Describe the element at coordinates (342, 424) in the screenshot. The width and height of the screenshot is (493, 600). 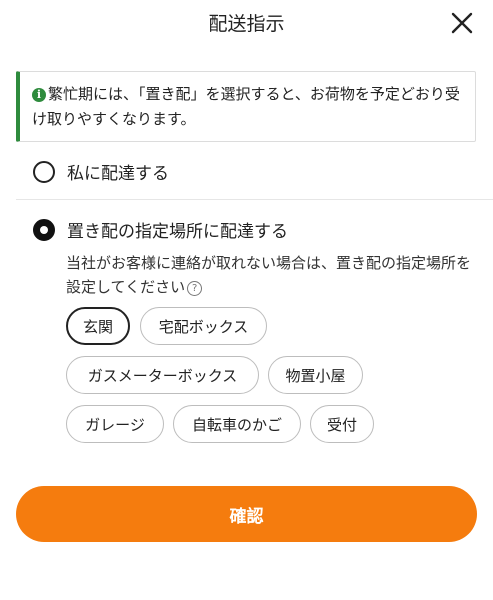
I see `chip-reception: 受付` at that location.